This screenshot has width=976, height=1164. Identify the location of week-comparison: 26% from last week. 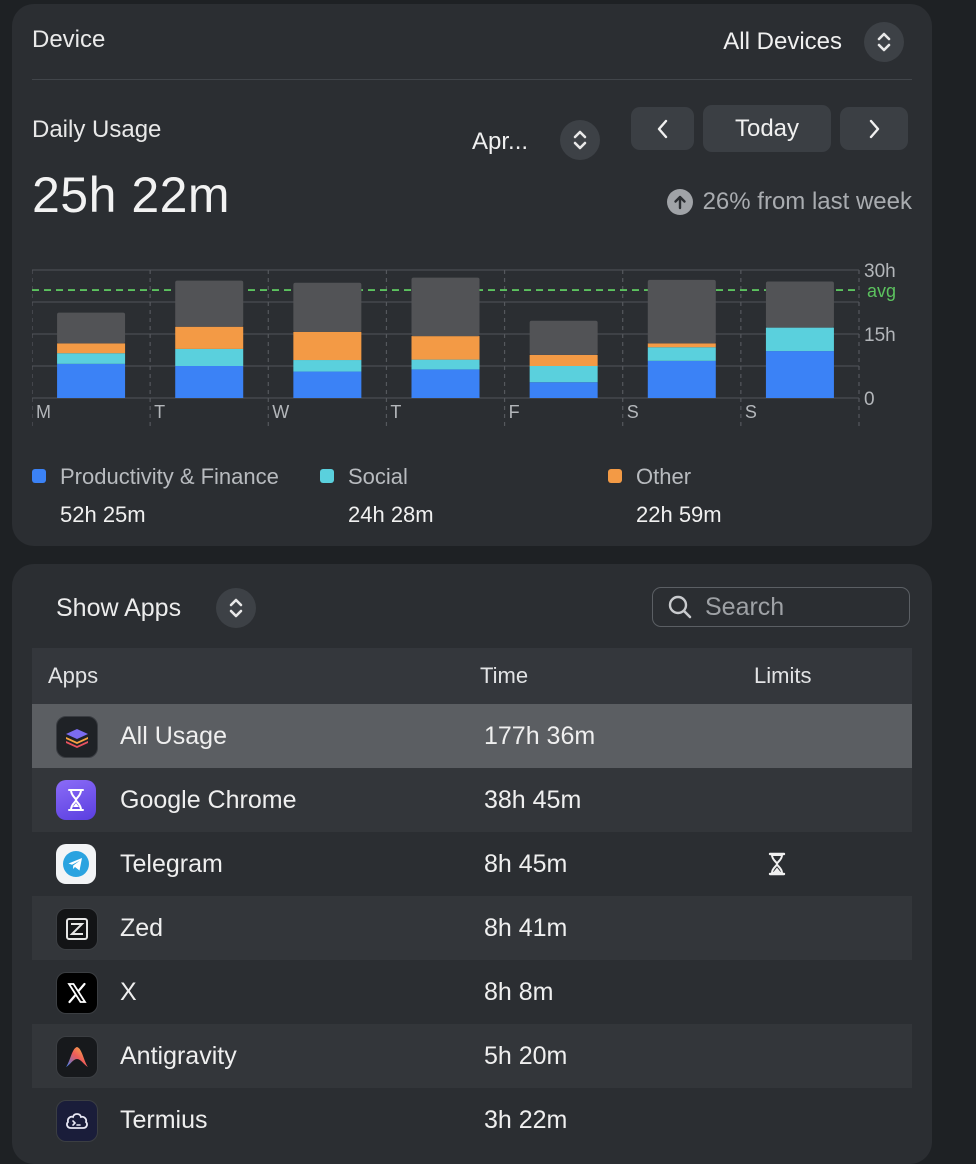
(789, 202).